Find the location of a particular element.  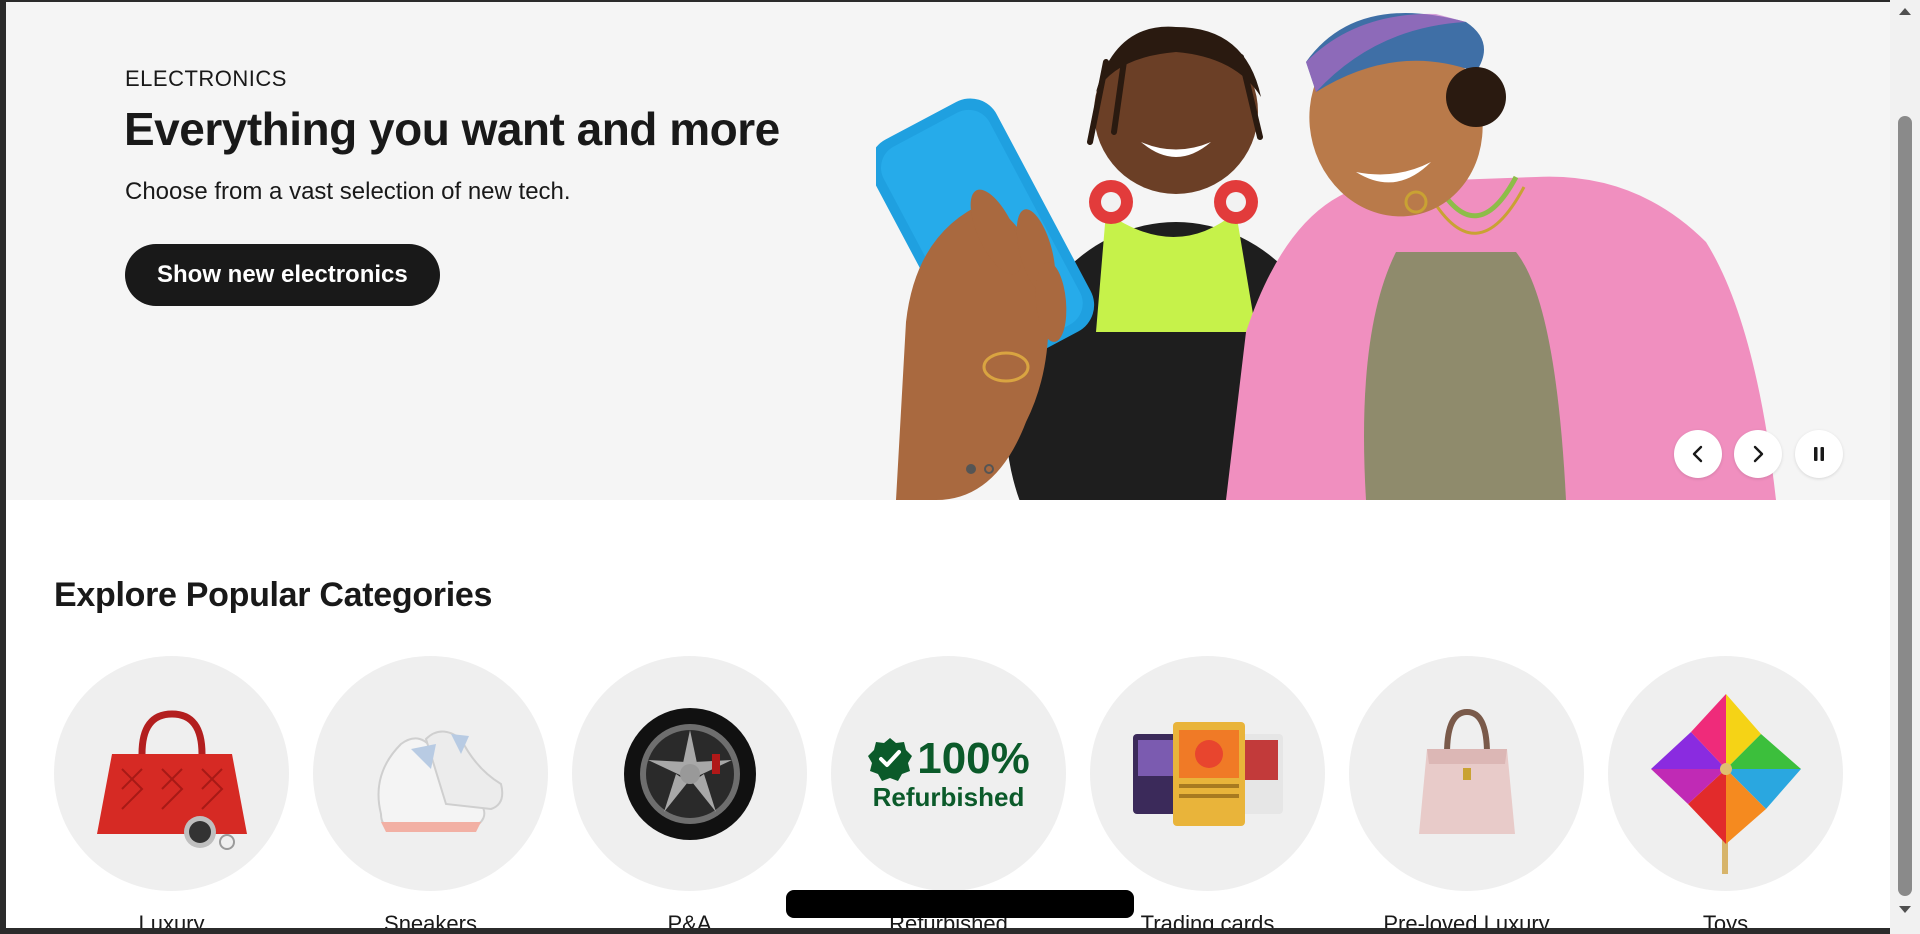

category-sneakers: Sneakers is located at coordinates (430, 792).